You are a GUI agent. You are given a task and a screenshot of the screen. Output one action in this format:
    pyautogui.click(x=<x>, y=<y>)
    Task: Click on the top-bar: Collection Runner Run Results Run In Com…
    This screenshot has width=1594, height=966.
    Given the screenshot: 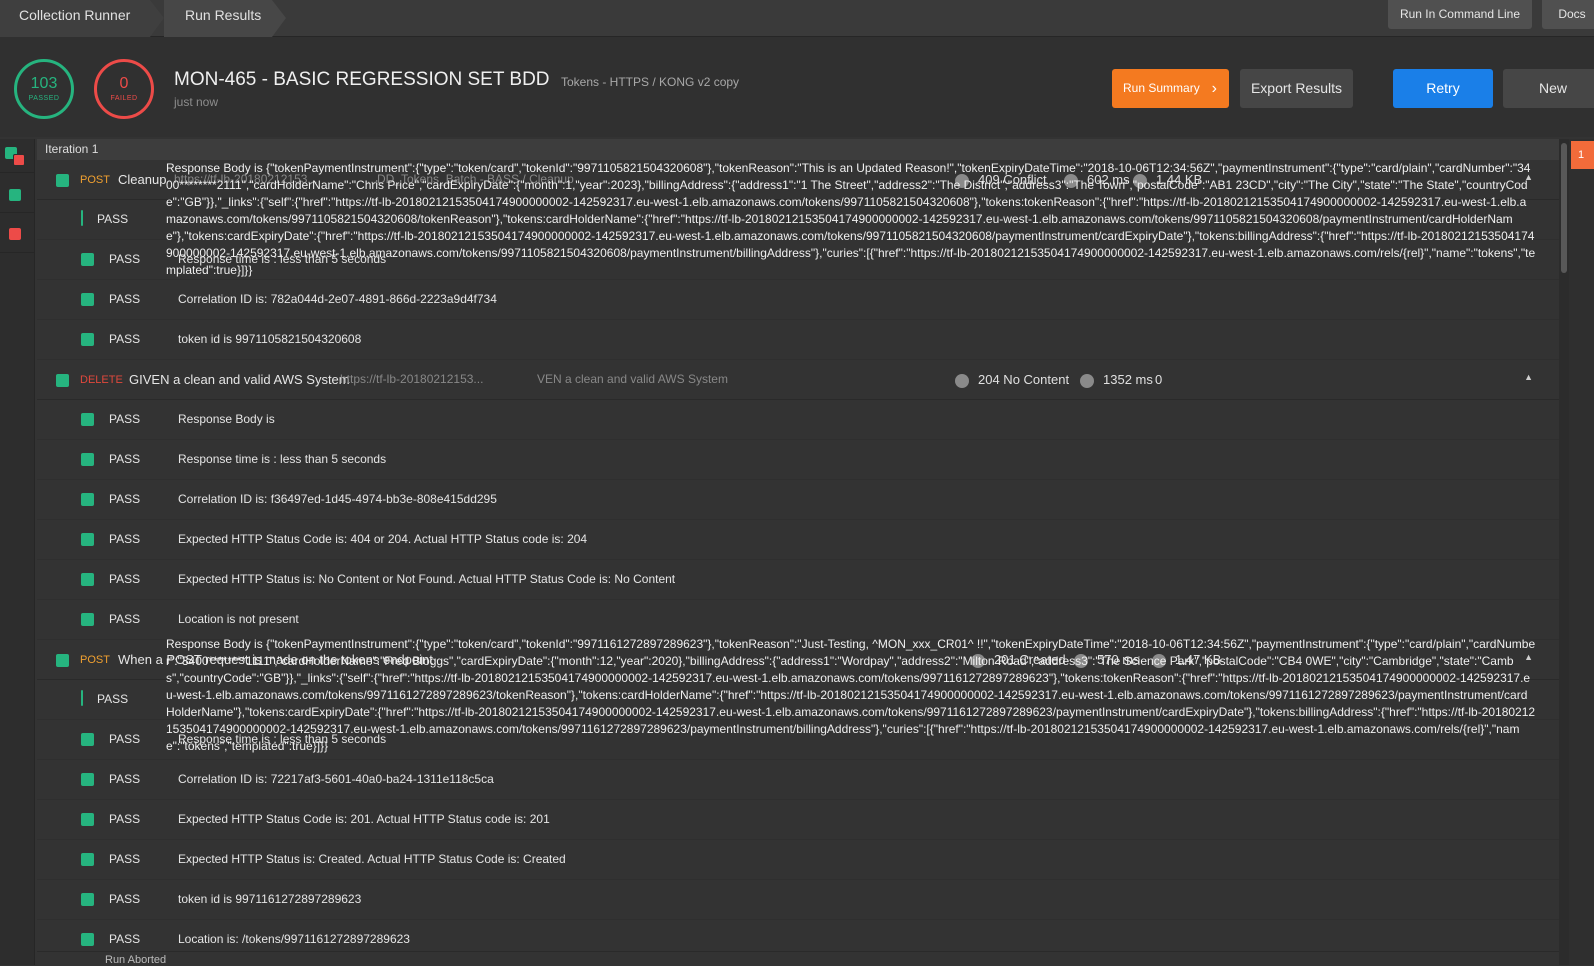 What is the action you would take?
    pyautogui.click(x=797, y=18)
    